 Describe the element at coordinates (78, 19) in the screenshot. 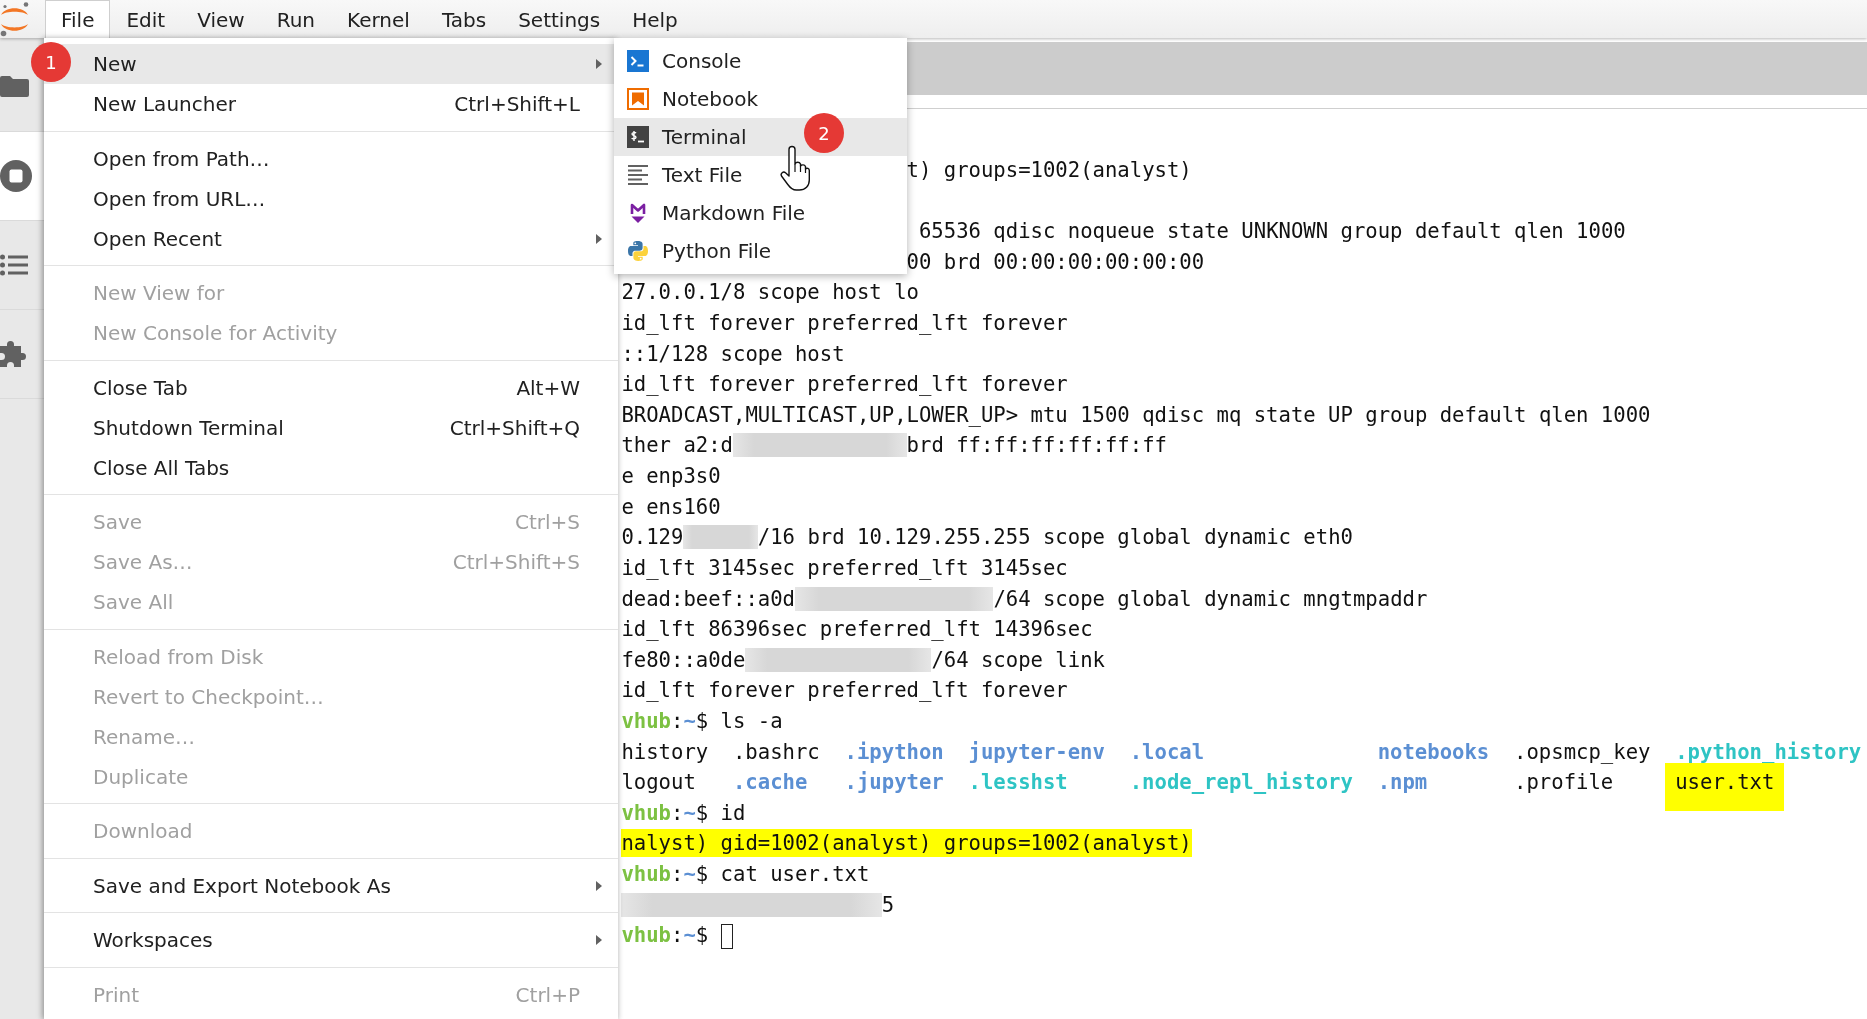

I see `menubar-item: File` at that location.